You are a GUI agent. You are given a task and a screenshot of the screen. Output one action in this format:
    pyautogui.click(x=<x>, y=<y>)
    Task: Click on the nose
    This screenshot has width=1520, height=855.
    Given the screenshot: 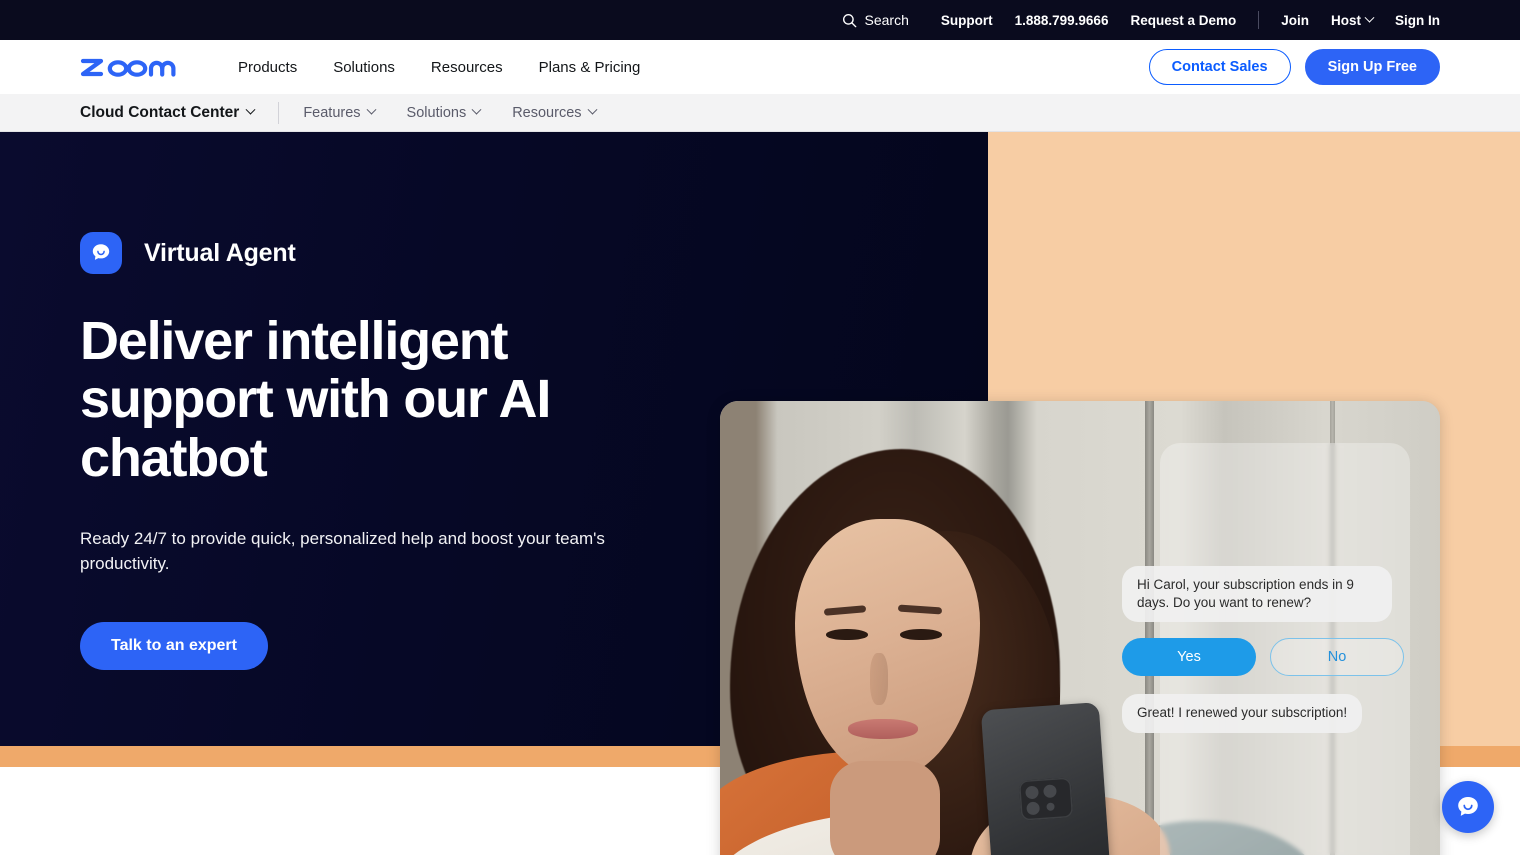 What is the action you would take?
    pyautogui.click(x=879, y=679)
    